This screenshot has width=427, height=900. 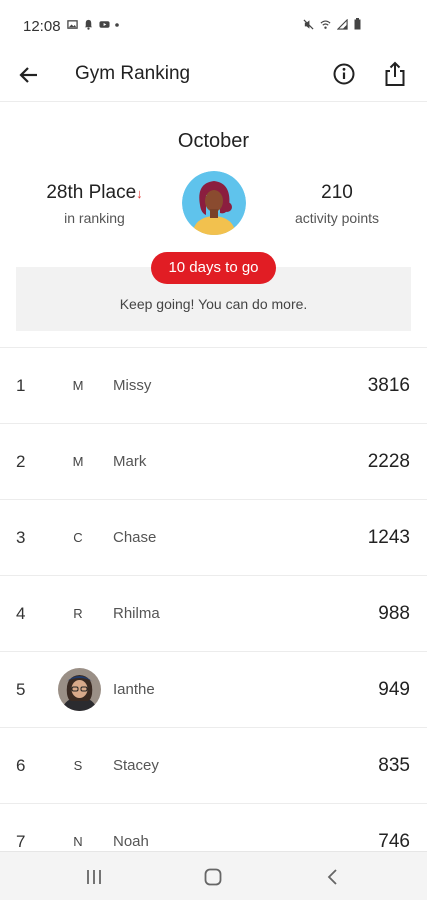 What do you see at coordinates (357, 24) in the screenshot?
I see `battery-icon` at bounding box center [357, 24].